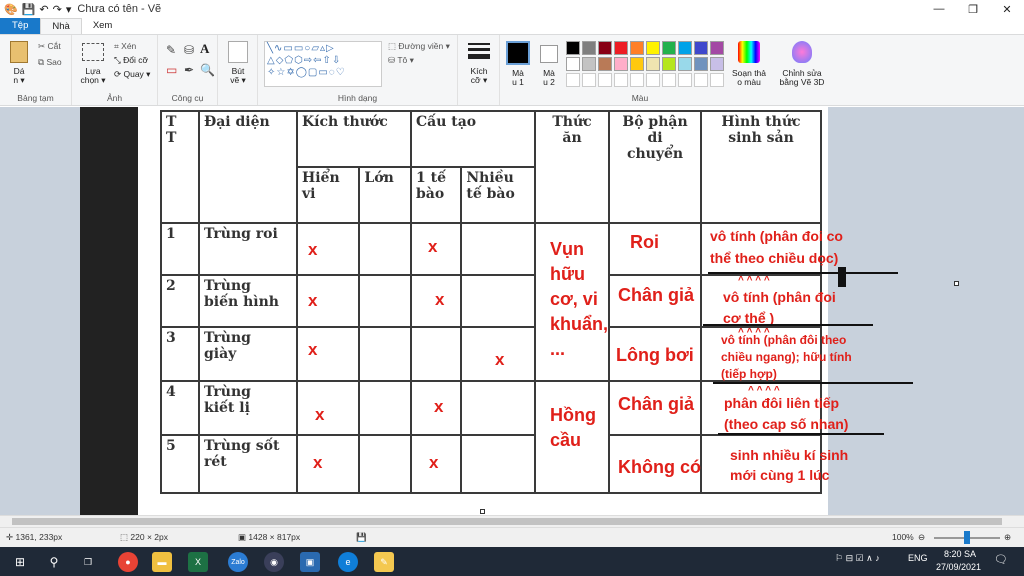 This screenshot has height=576, width=1024. I want to click on drawn-mark, so click(842, 277).